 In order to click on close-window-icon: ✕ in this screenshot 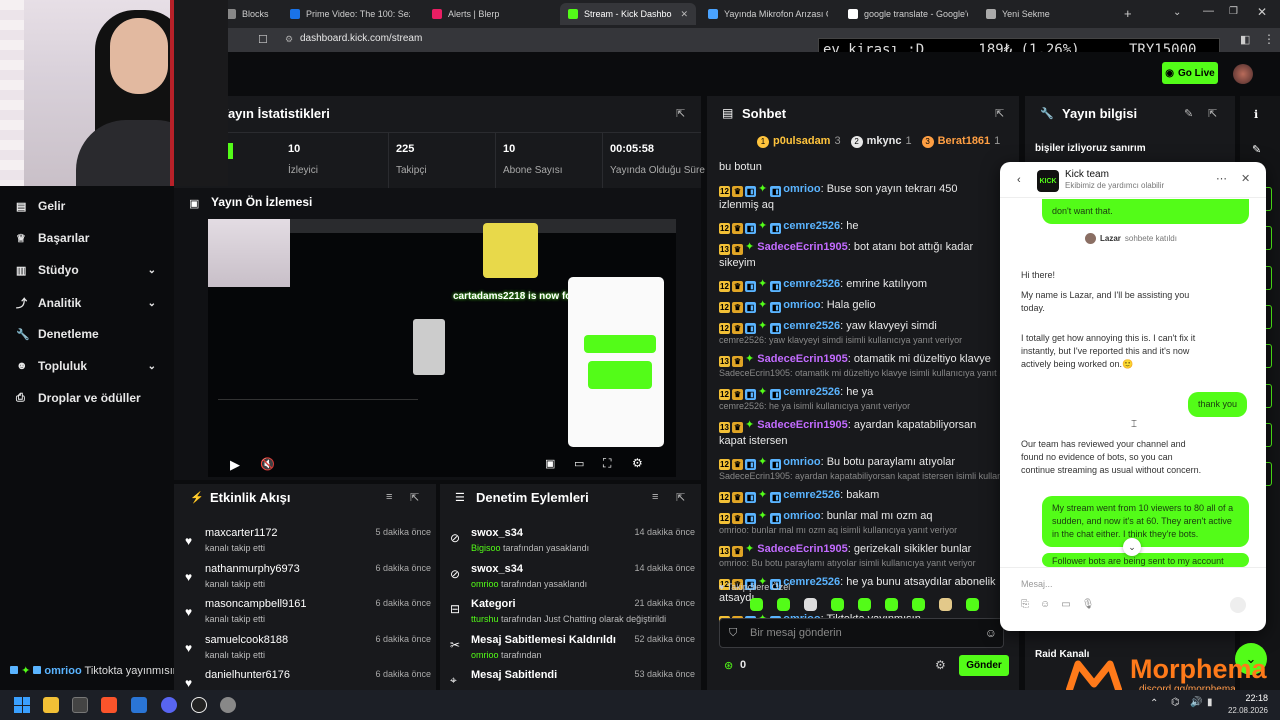, I will do `click(1262, 12)`.